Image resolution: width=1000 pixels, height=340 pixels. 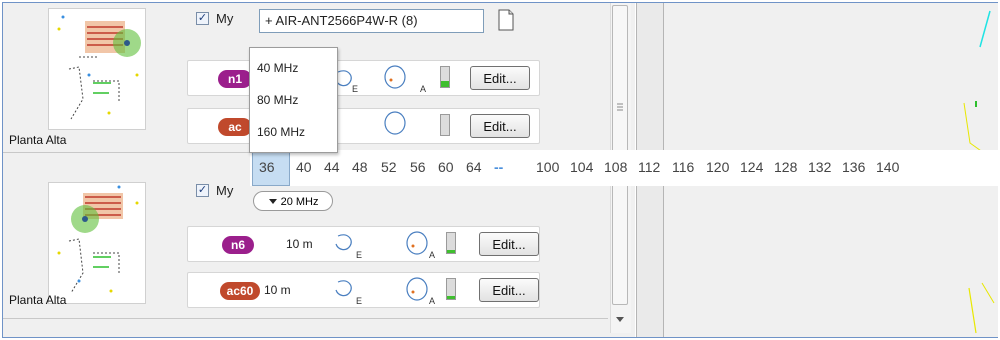 I want to click on scroll-down-icon, so click(x=620, y=317).